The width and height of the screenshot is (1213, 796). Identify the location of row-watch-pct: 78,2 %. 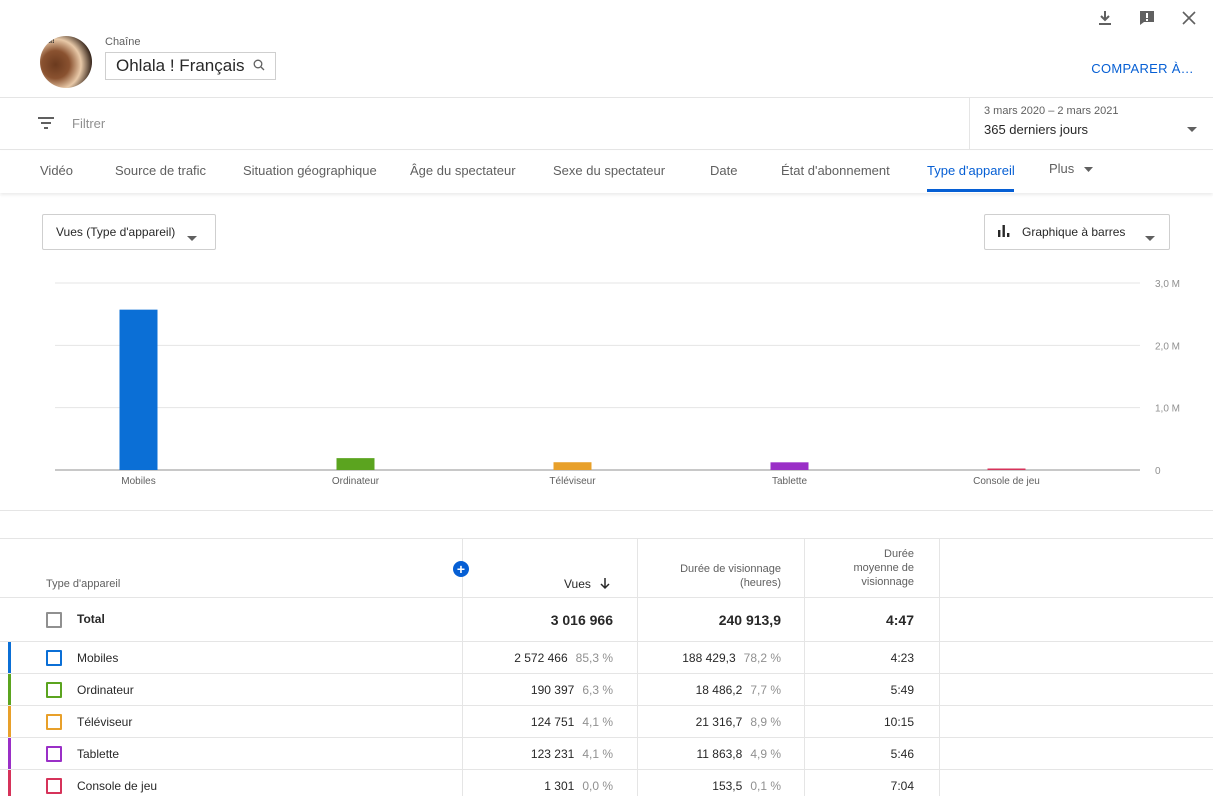
(762, 658).